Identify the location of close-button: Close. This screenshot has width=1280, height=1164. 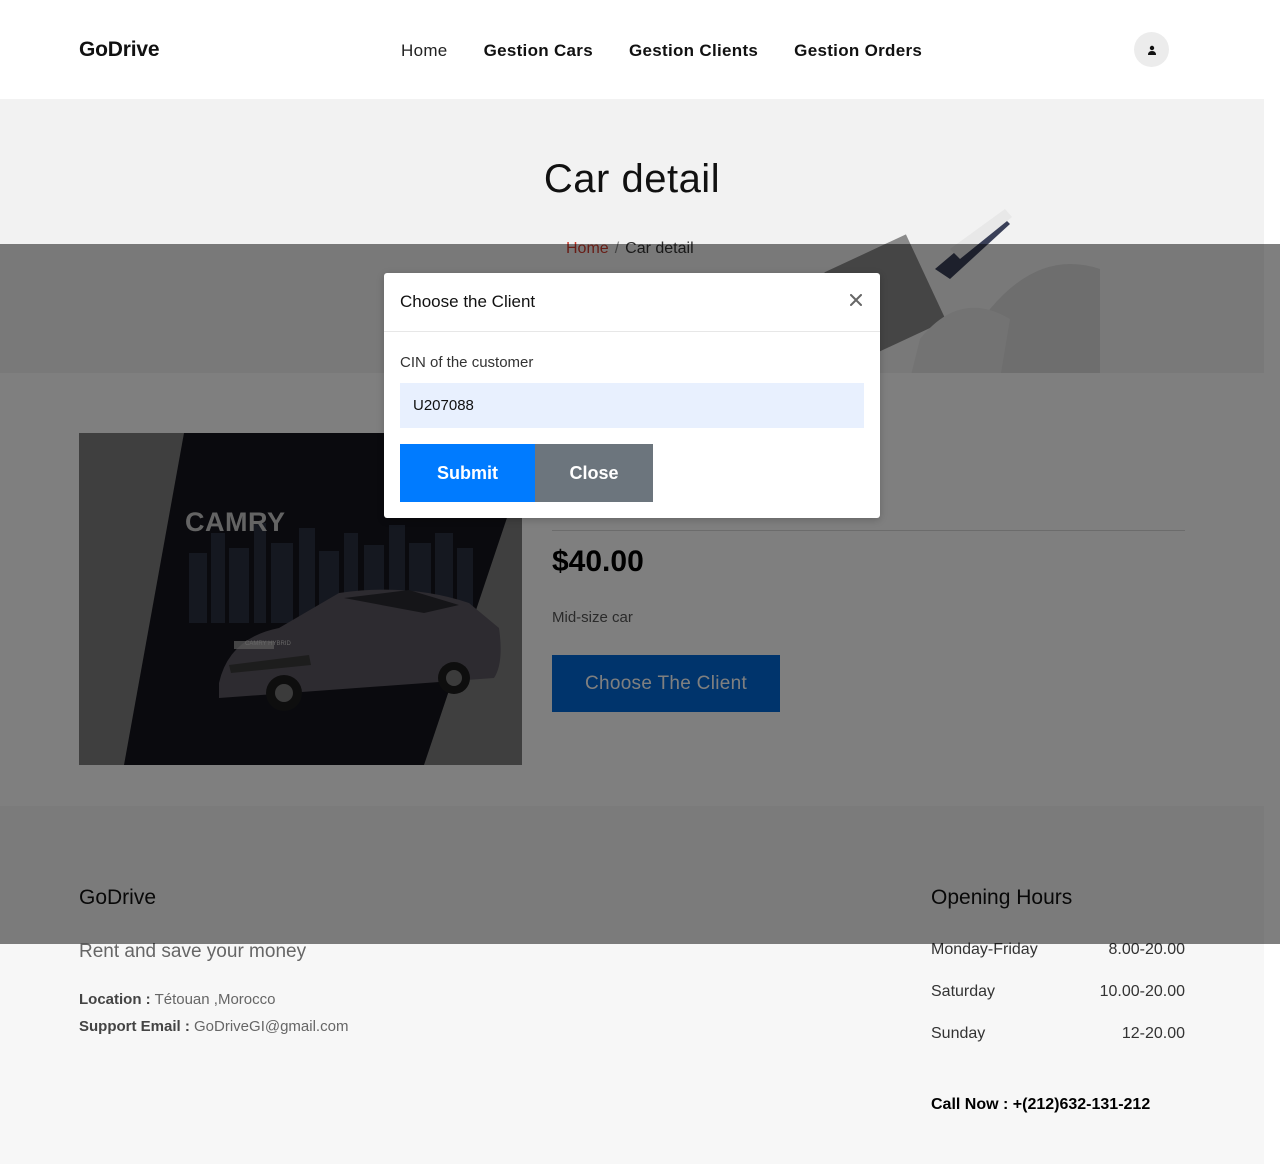
(594, 473).